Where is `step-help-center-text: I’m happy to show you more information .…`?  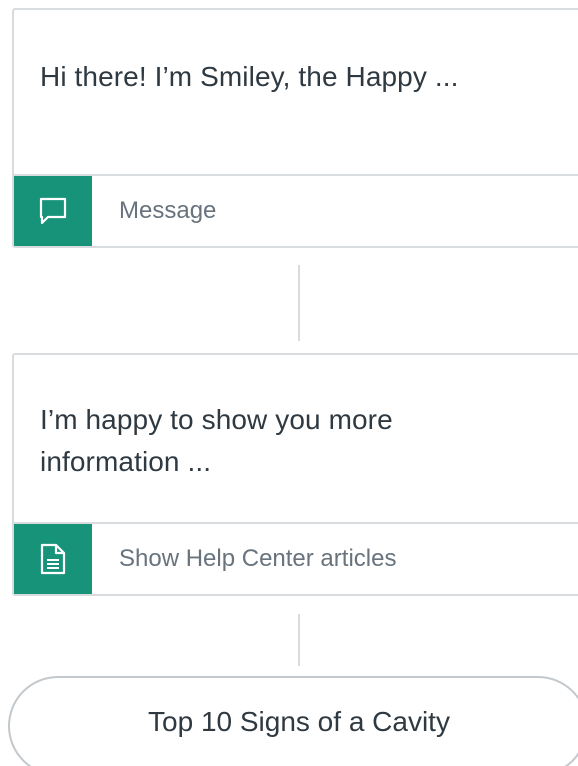
step-help-center-text: I’m happy to show you more information .… is located at coordinates (216, 440).